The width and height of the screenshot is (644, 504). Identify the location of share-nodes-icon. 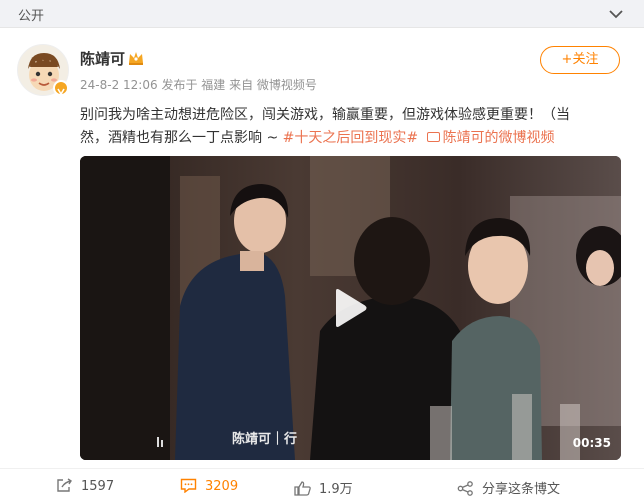
(465, 488).